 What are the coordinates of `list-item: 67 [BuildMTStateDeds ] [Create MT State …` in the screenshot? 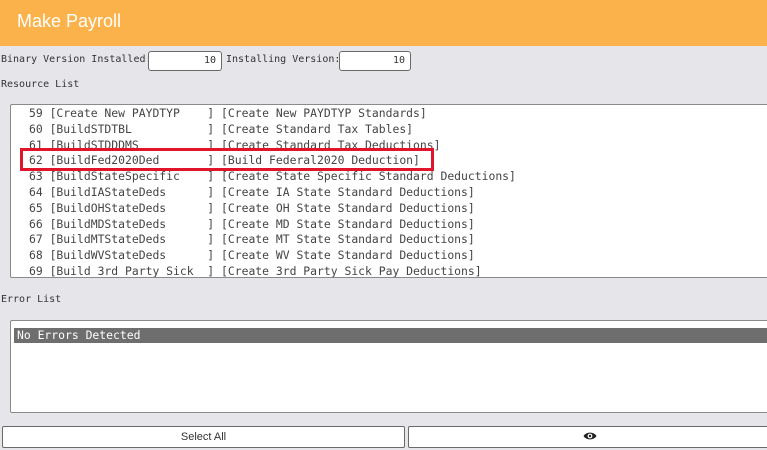 It's located at (272, 240).